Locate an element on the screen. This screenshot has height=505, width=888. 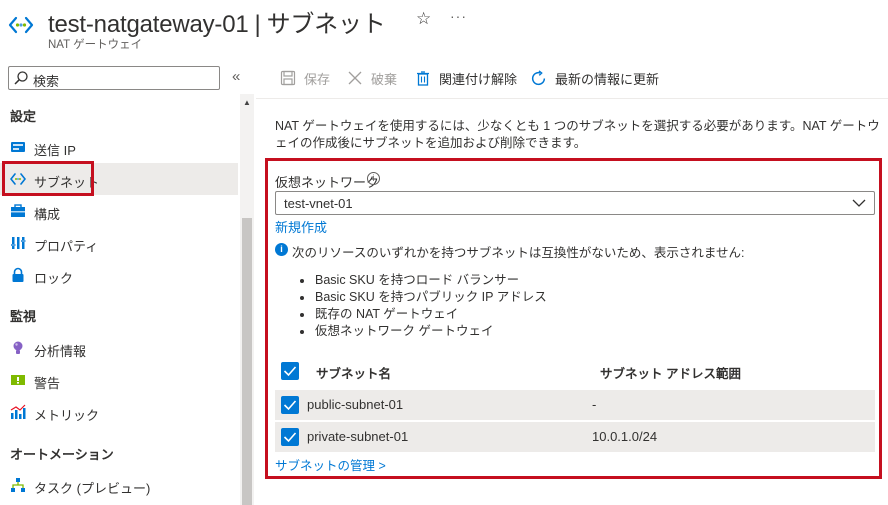
command-bar: 保存 破棄 関連付け解除 最新の情報に更新 is located at coordinates (577, 78).